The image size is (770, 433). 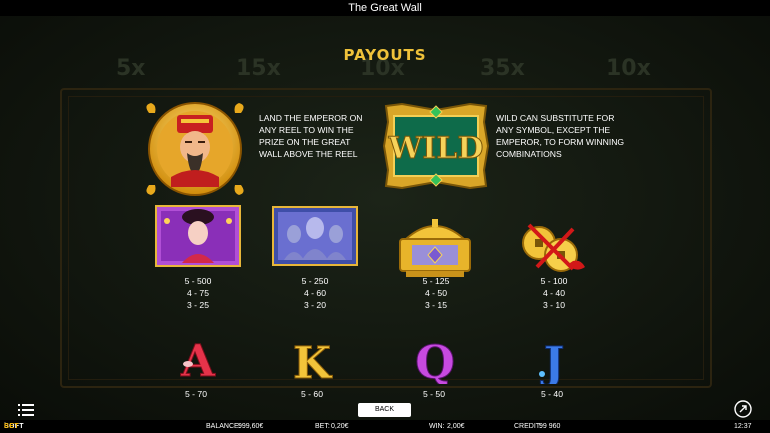 I want to click on payout-line: 5 - 70, so click(x=196, y=394).